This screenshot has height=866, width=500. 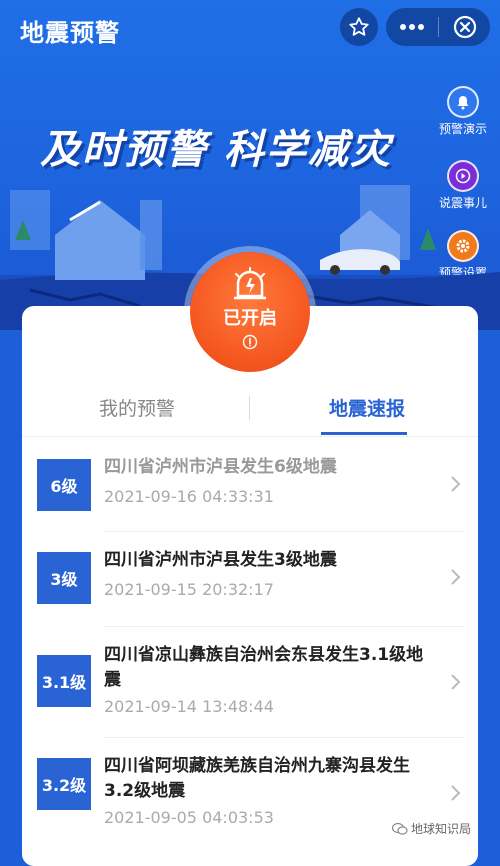 I want to click on report-title: 四川省阿坝藏族羌族自治州九寨沟县发生3.2级地震, so click(x=257, y=778).